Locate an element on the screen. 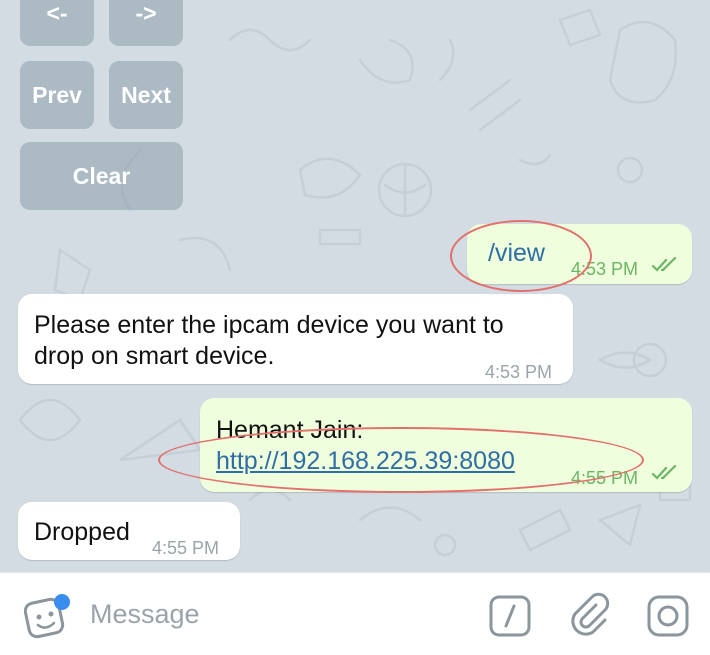 The width and height of the screenshot is (710, 655). message-command-text: /view is located at coordinates (516, 253).